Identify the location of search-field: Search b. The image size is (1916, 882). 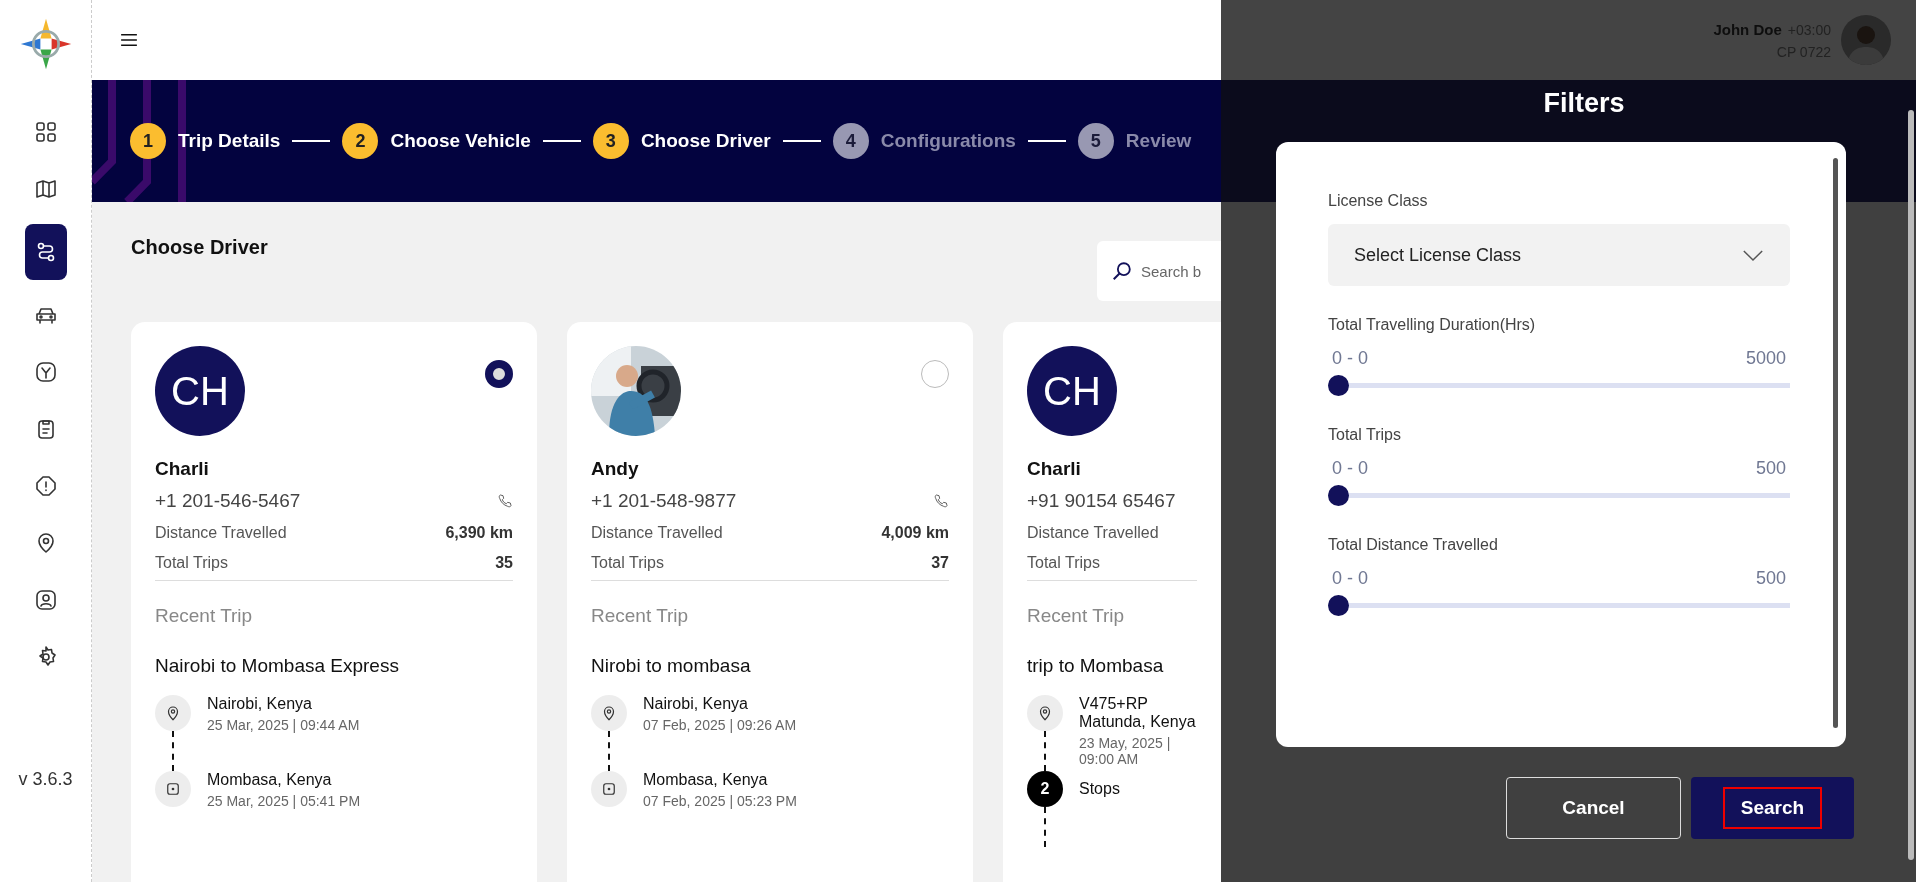
(1176, 271).